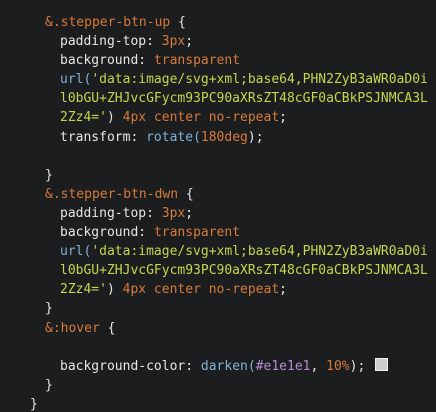 The height and width of the screenshot is (412, 436). Describe the element at coordinates (382, 364) in the screenshot. I see `color-swatch-icon` at that location.